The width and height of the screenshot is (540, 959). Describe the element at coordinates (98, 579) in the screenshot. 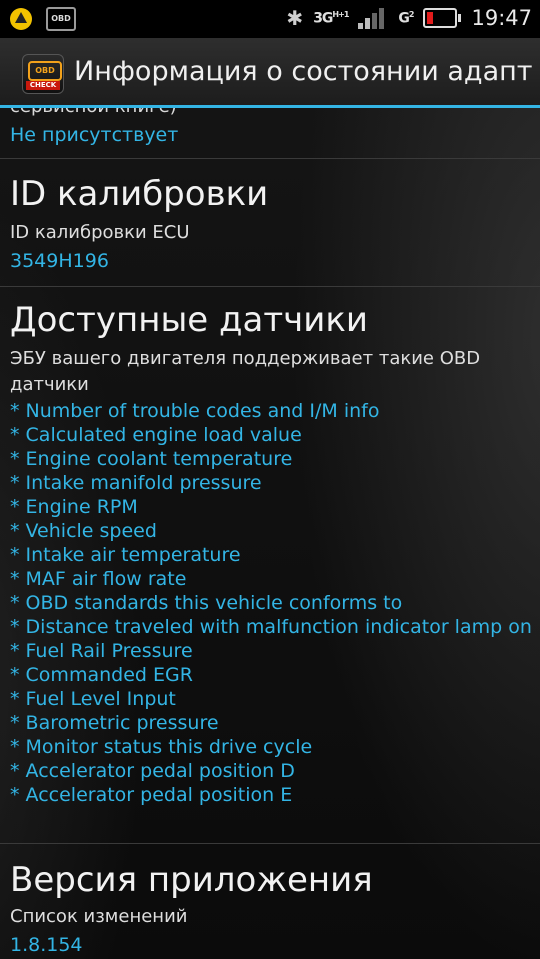

I see `sensor-item: * MAF air flow rate` at that location.